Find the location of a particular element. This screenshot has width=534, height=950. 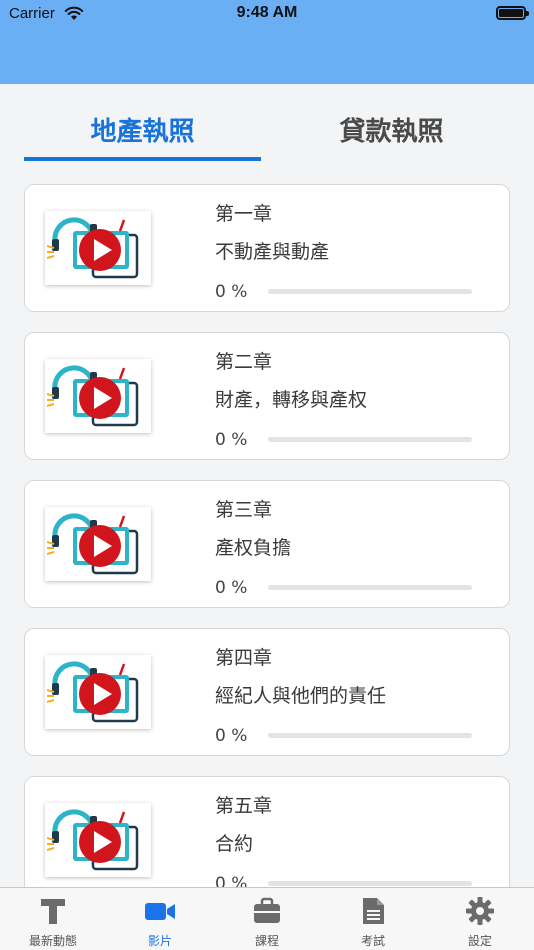

chapter-number: 第五章 is located at coordinates (244, 806).